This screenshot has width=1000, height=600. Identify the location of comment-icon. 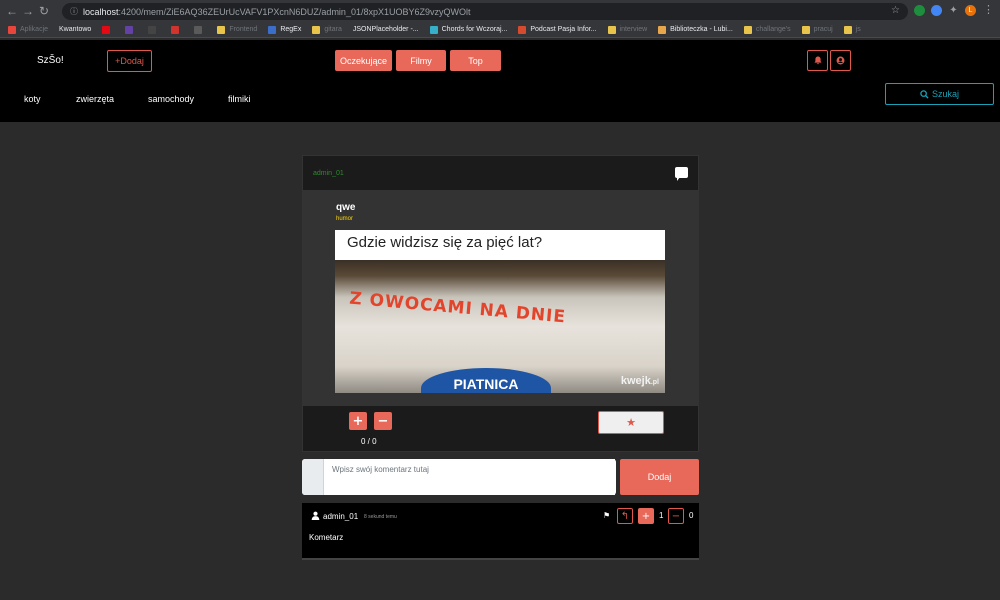
(681, 174).